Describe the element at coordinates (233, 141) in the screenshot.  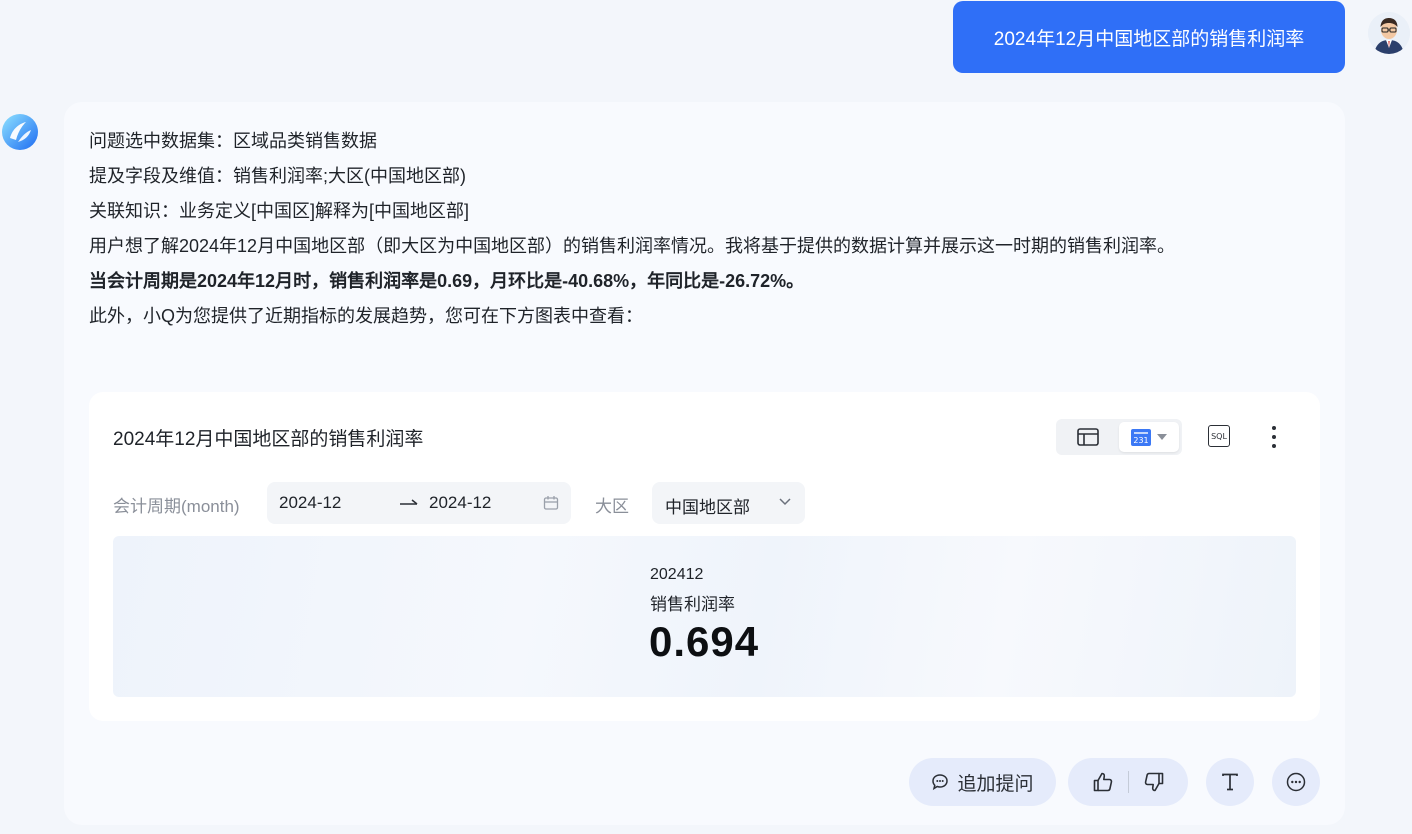
I see `dataset-line: 问题选中数据集：区域品类销售数据` at that location.